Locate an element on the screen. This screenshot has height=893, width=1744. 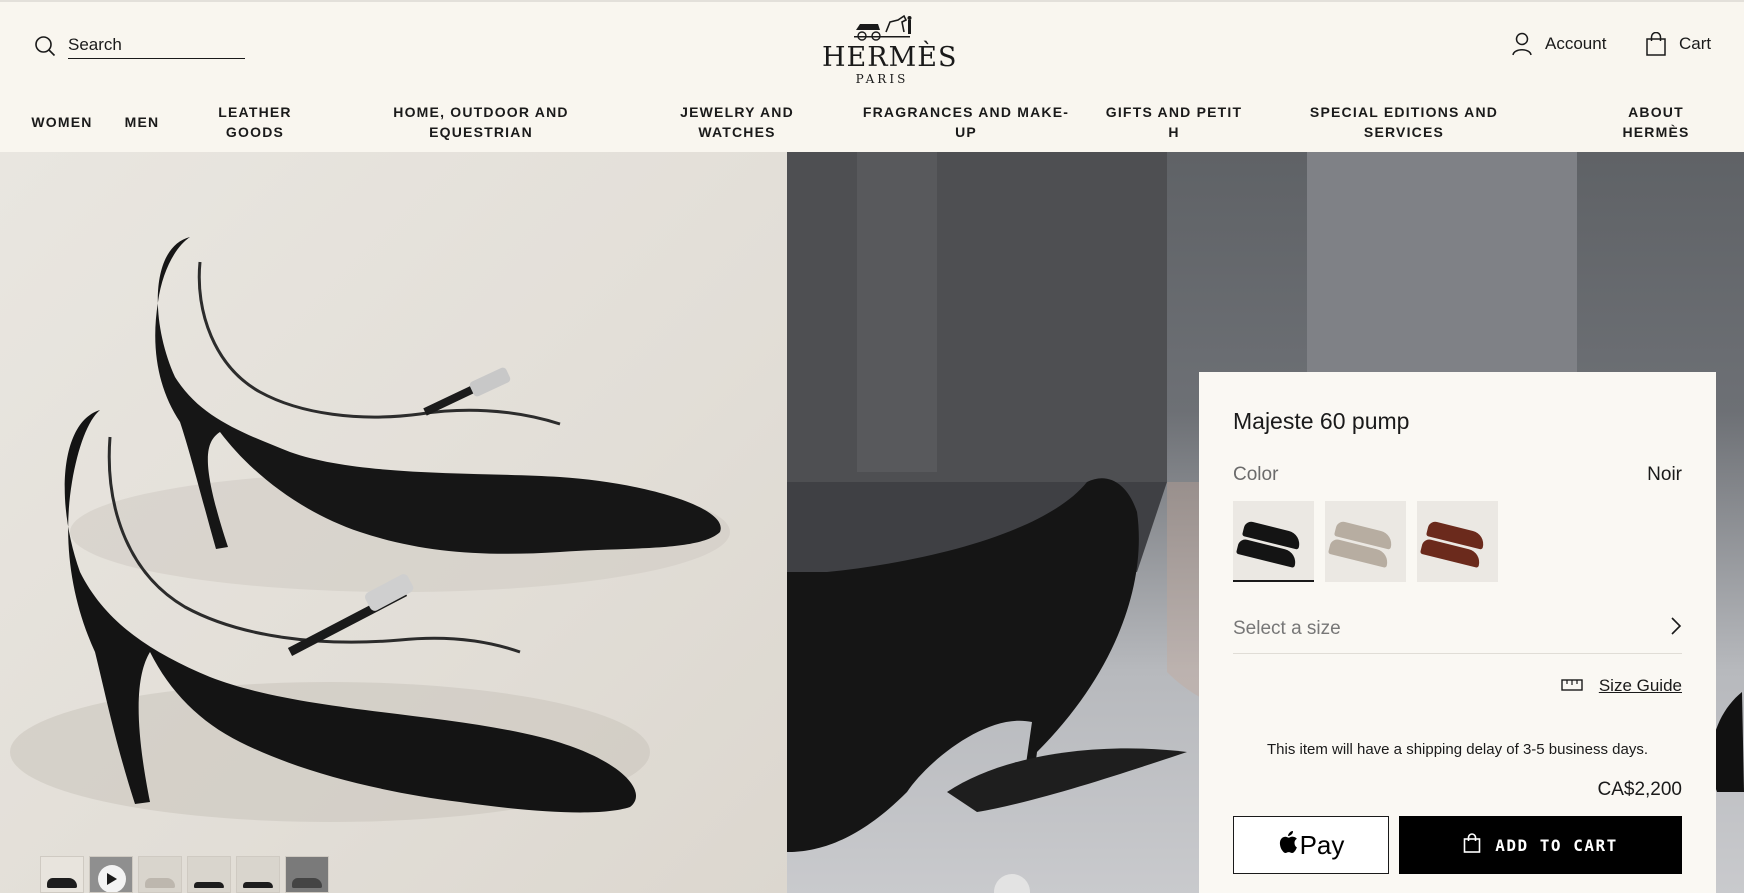
nav-women: WOMEN is located at coordinates (61, 122).